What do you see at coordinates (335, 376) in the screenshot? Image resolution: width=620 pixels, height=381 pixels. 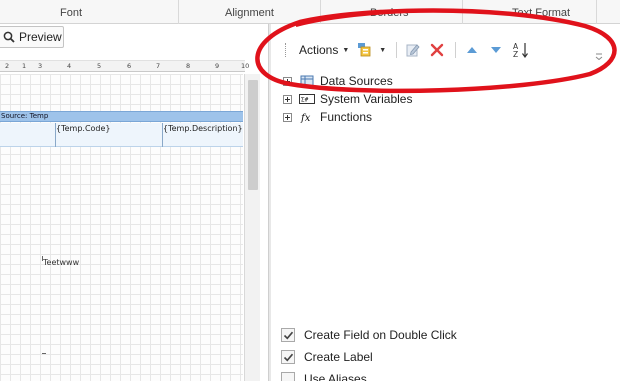 I see `option-label: Use Aliases` at bounding box center [335, 376].